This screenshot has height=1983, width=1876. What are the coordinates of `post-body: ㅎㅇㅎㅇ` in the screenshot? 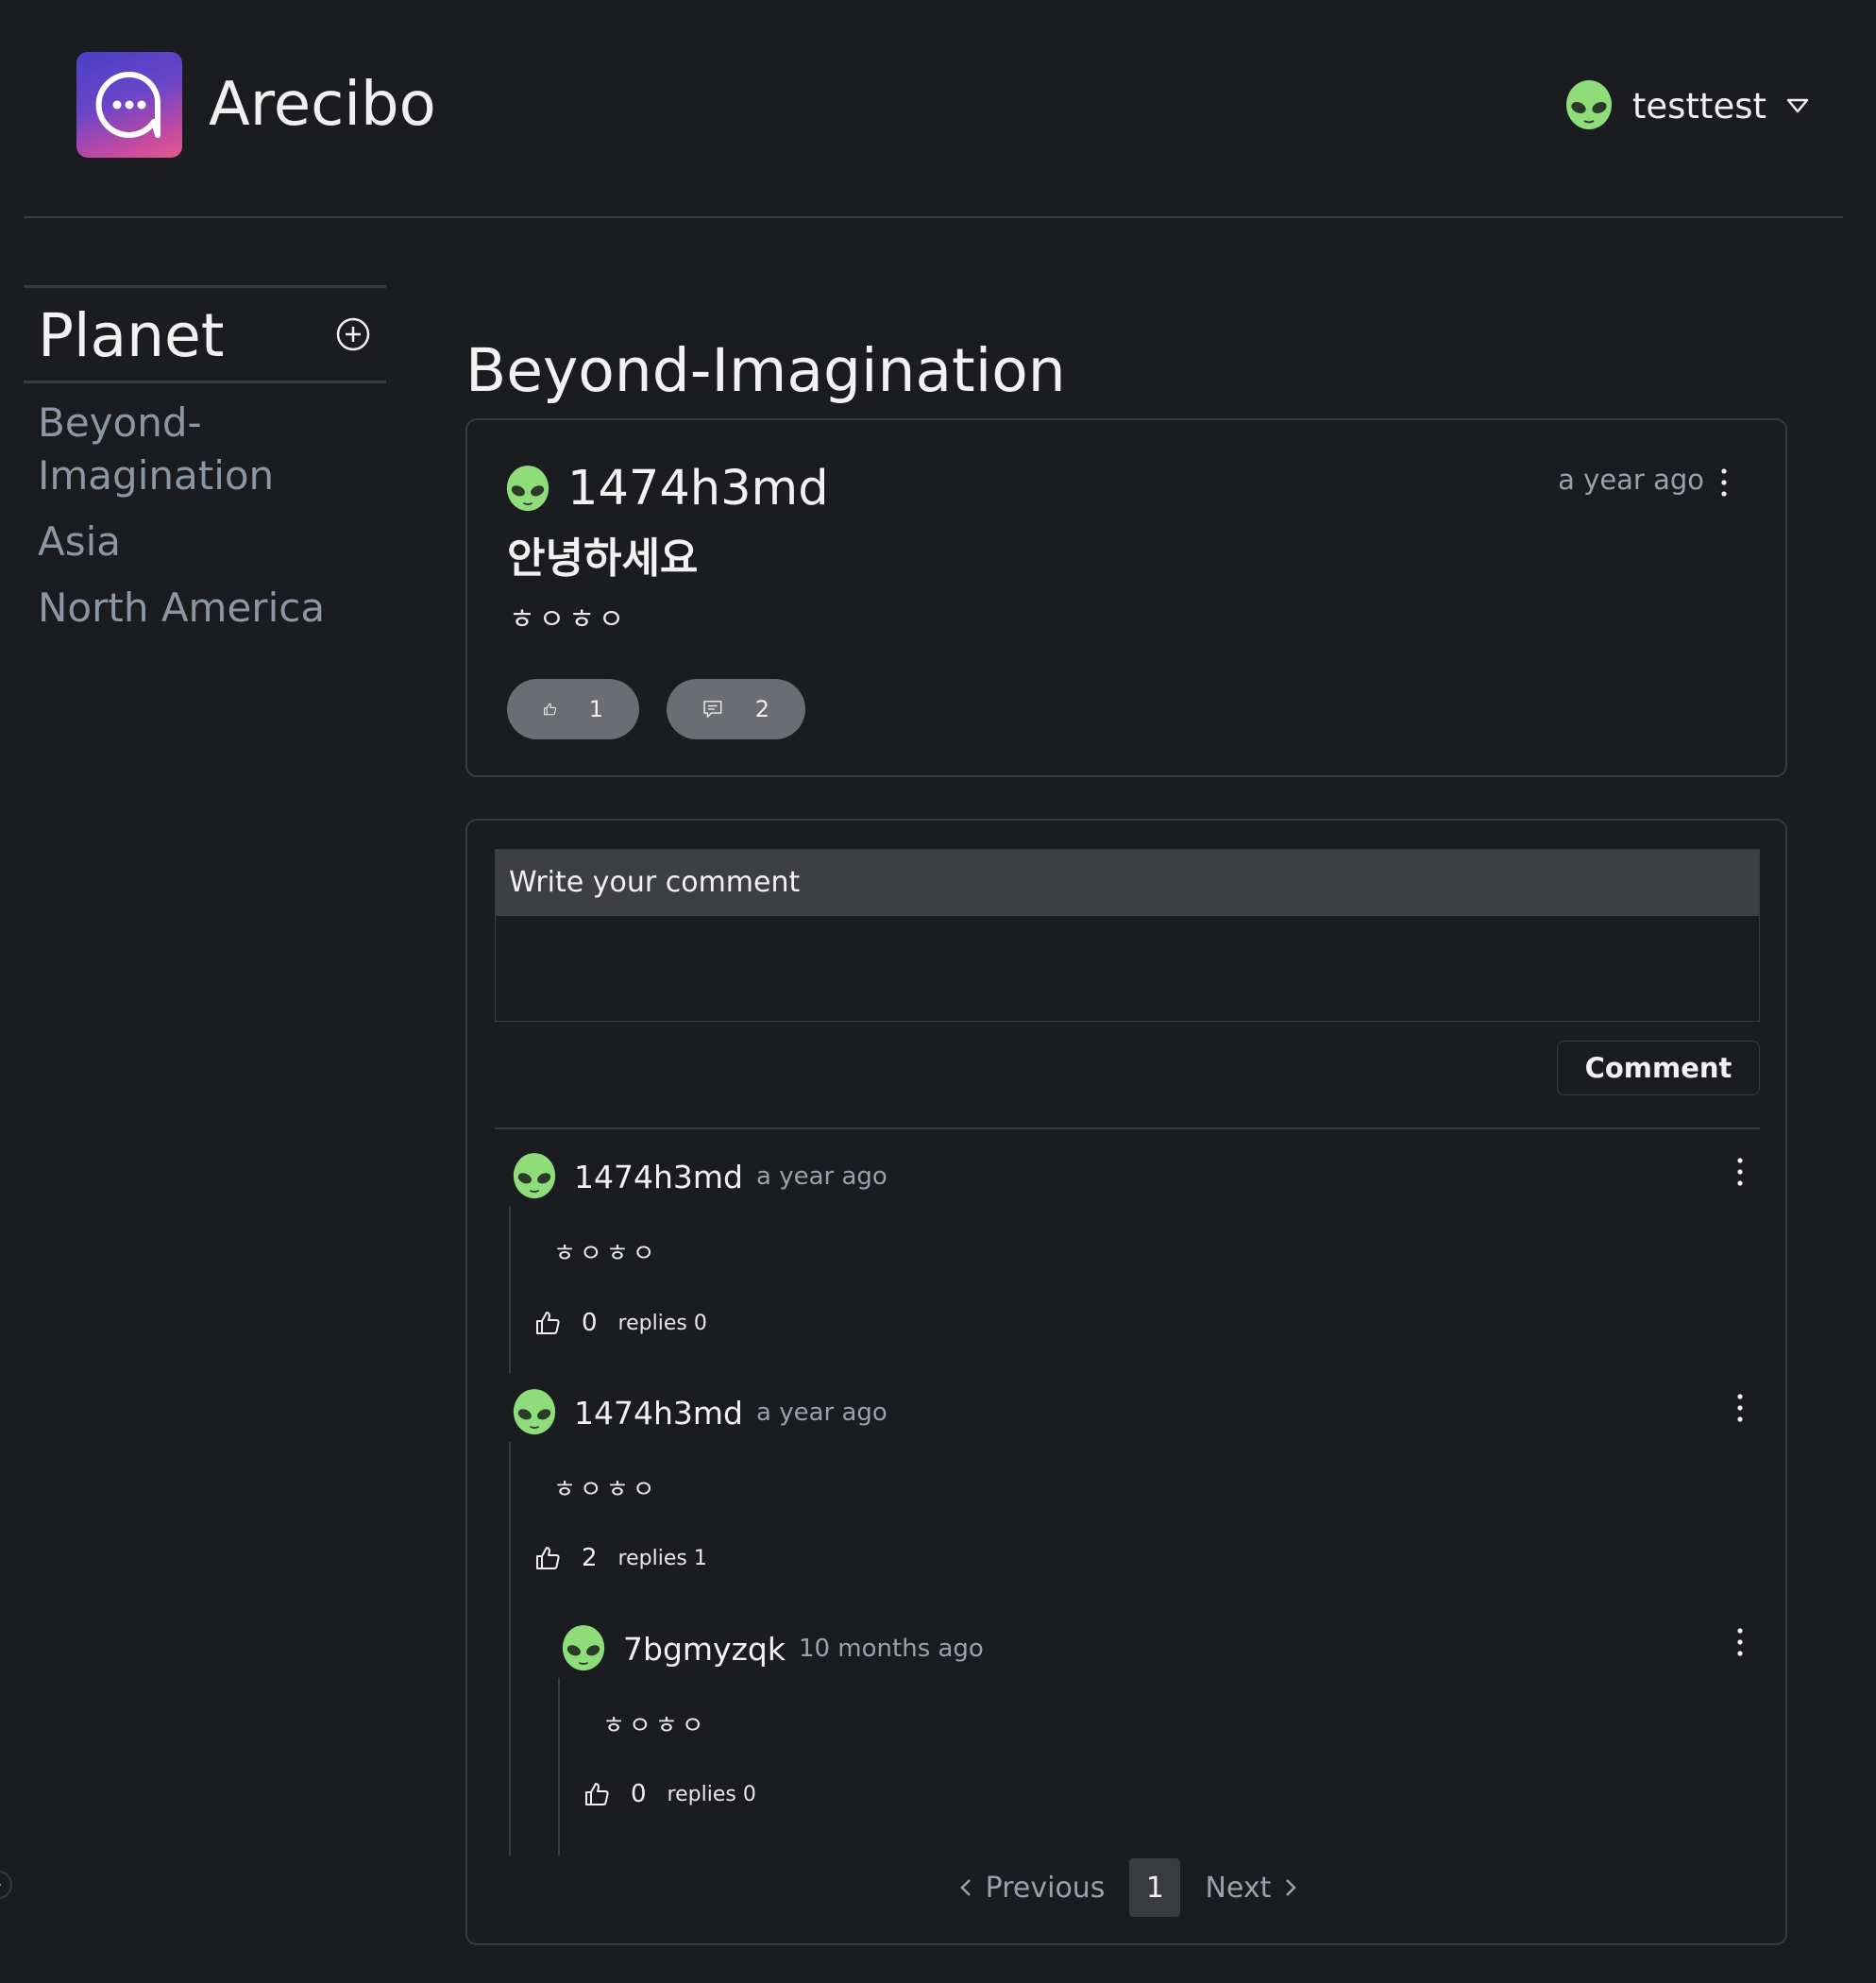 It's located at (569, 619).